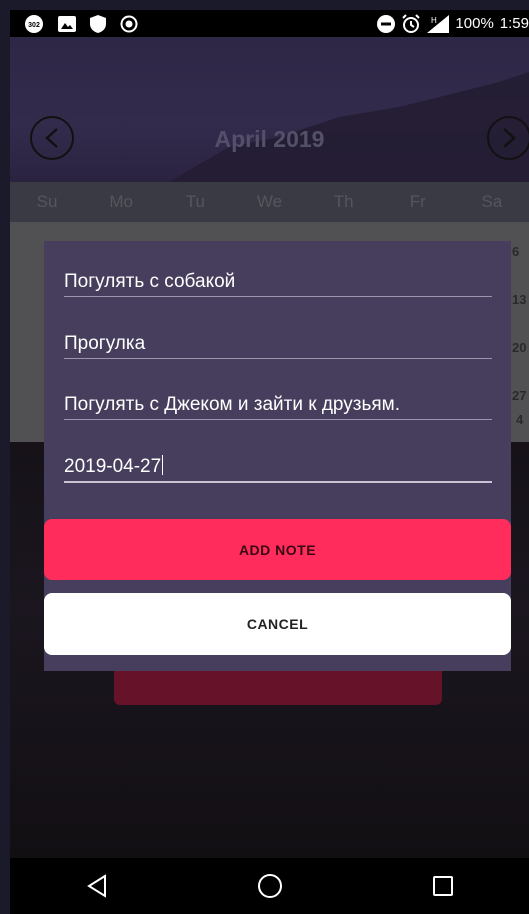 The width and height of the screenshot is (529, 914). Describe the element at coordinates (492, 201) in the screenshot. I see `weekday-label: Sa` at that location.